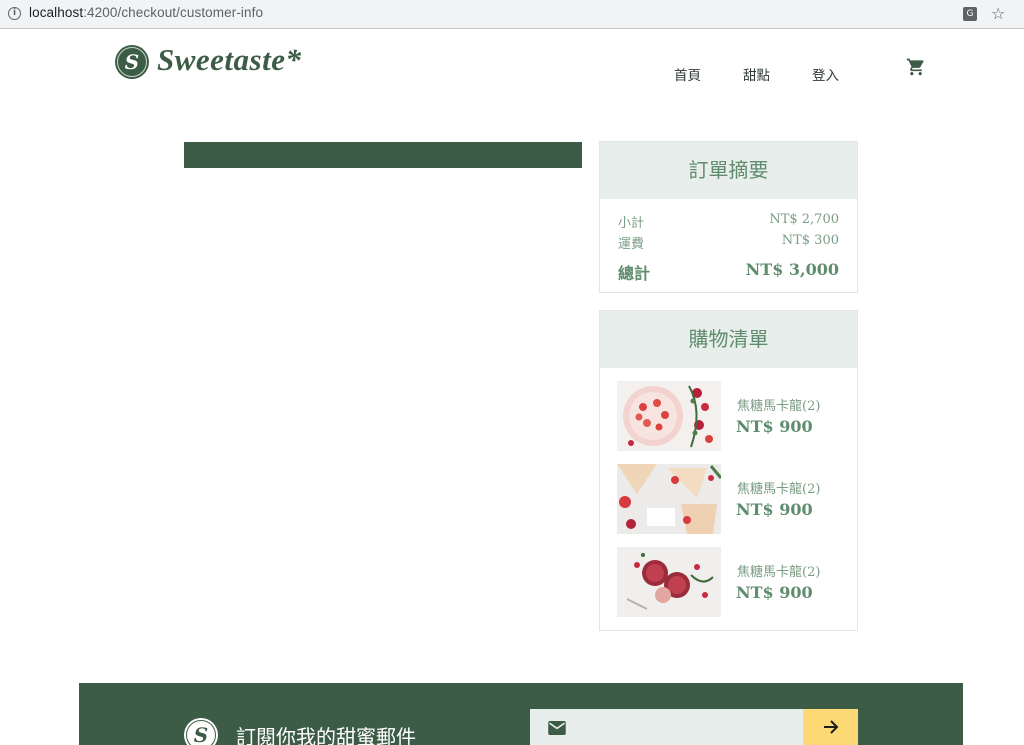 This screenshot has width=1024, height=745. Describe the element at coordinates (728, 170) in the screenshot. I see `order-summary-title: 訂單摘要` at that location.